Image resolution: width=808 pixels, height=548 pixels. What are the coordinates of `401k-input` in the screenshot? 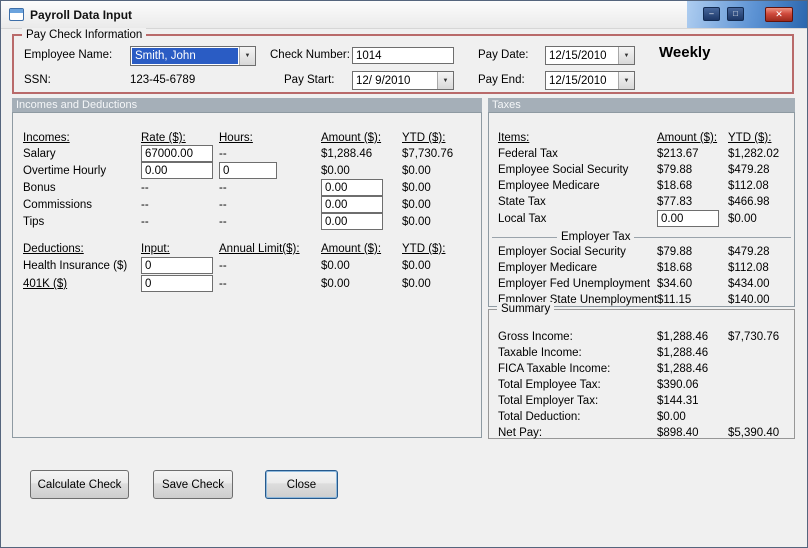 It's located at (177, 283).